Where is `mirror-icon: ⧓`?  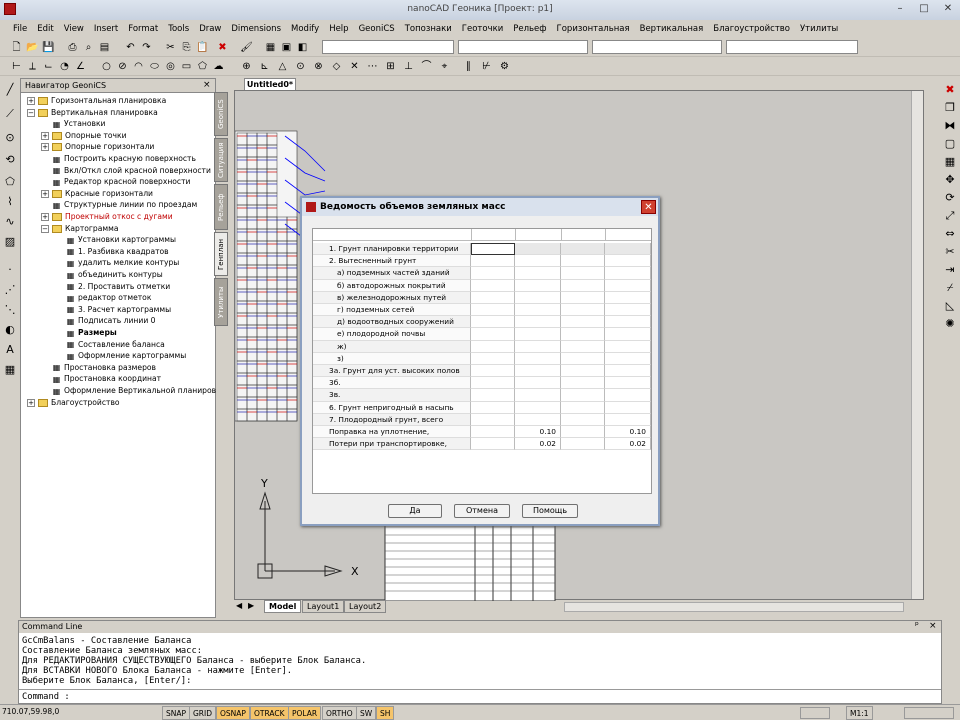
mirror-icon: ⧓ is located at coordinates (950, 126).